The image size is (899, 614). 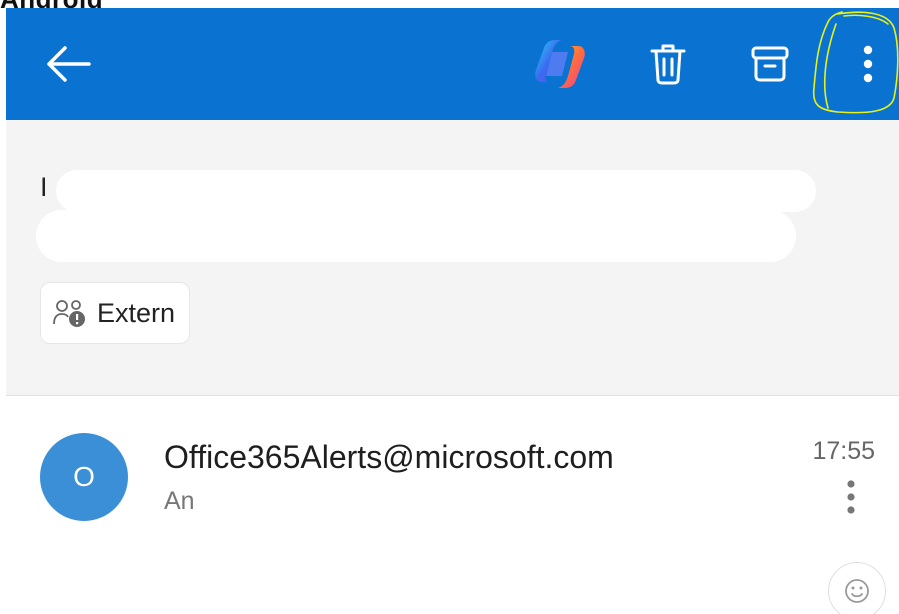 I want to click on trash-icon, so click(x=668, y=64).